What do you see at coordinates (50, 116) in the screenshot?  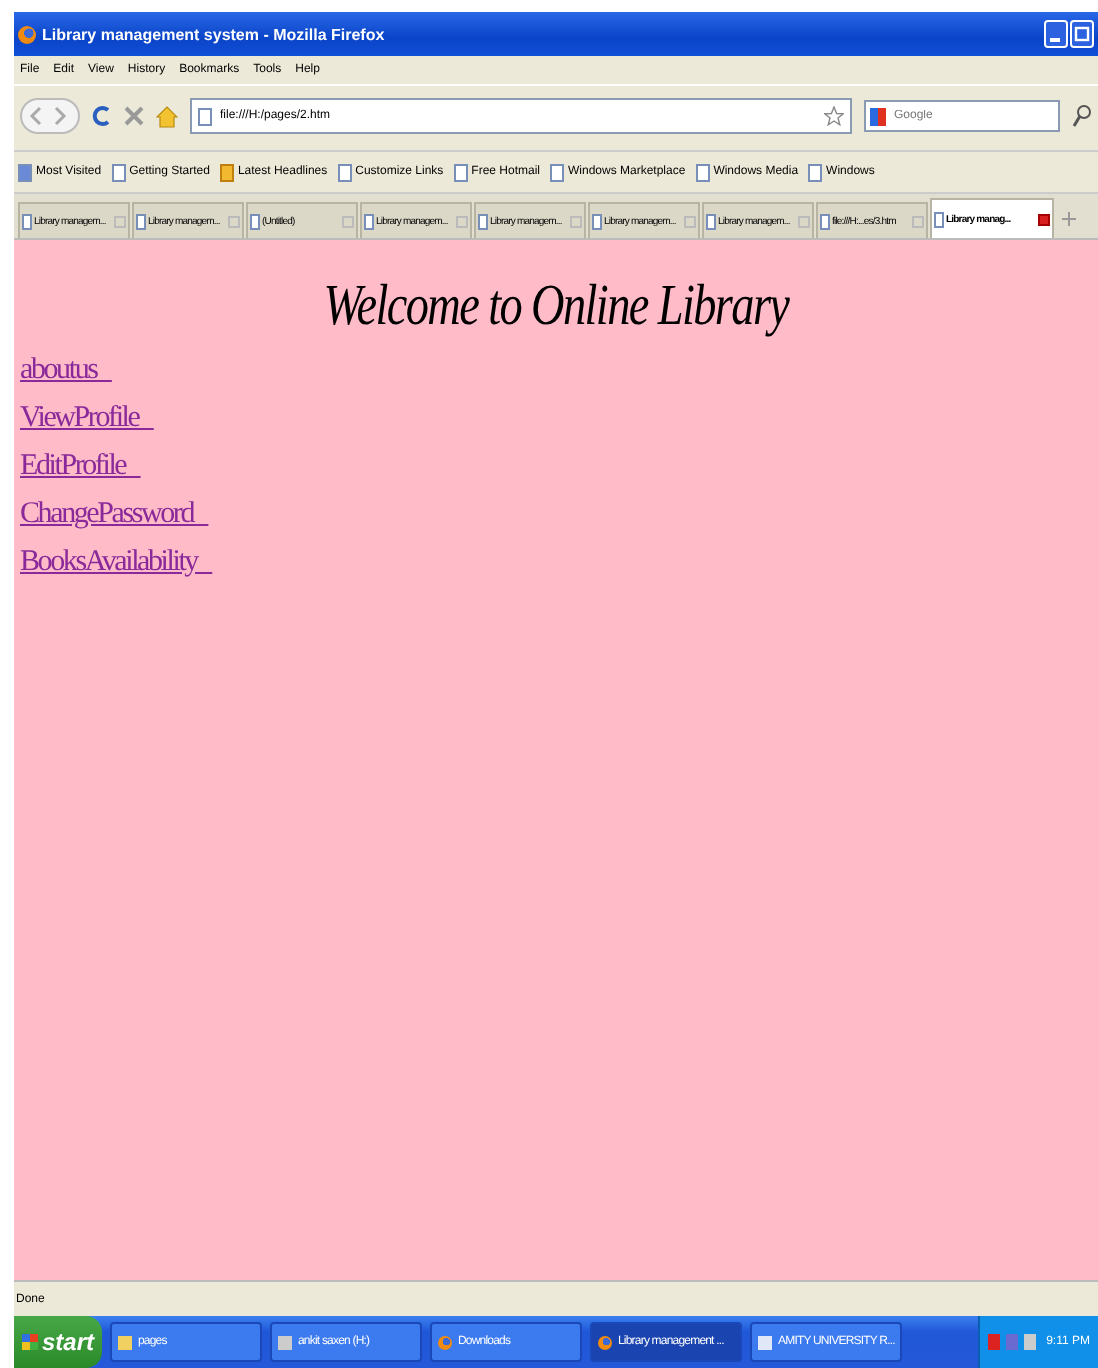 I see `back-forward-button` at bounding box center [50, 116].